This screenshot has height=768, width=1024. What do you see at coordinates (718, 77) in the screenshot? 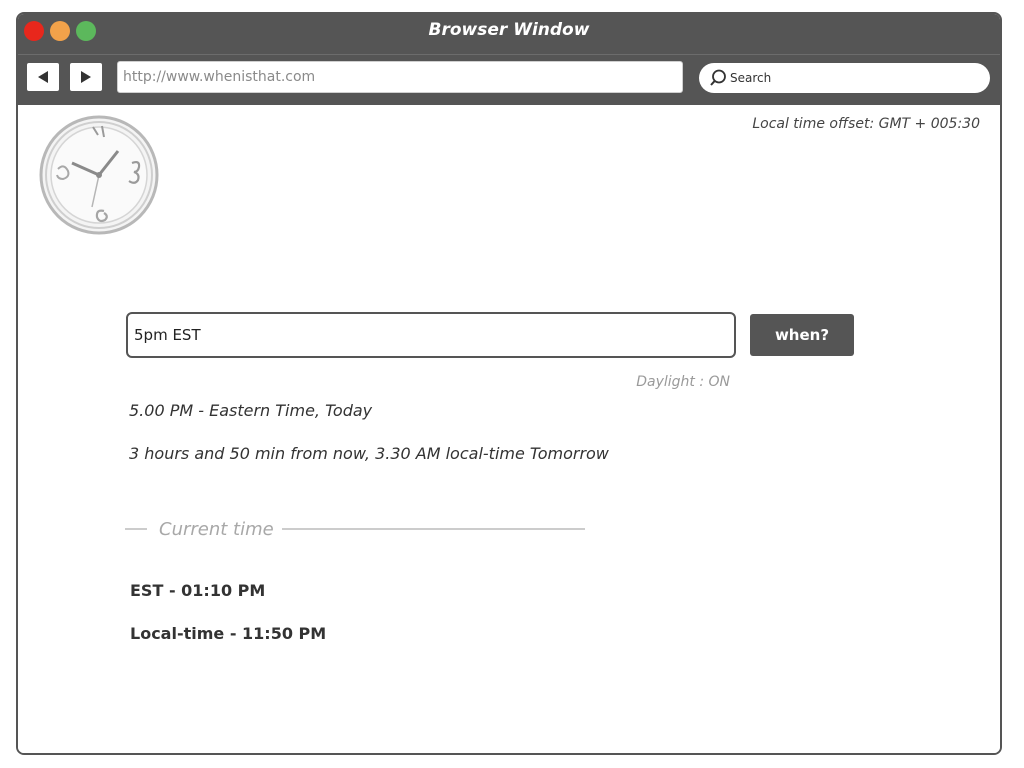
I see `search-icon` at bounding box center [718, 77].